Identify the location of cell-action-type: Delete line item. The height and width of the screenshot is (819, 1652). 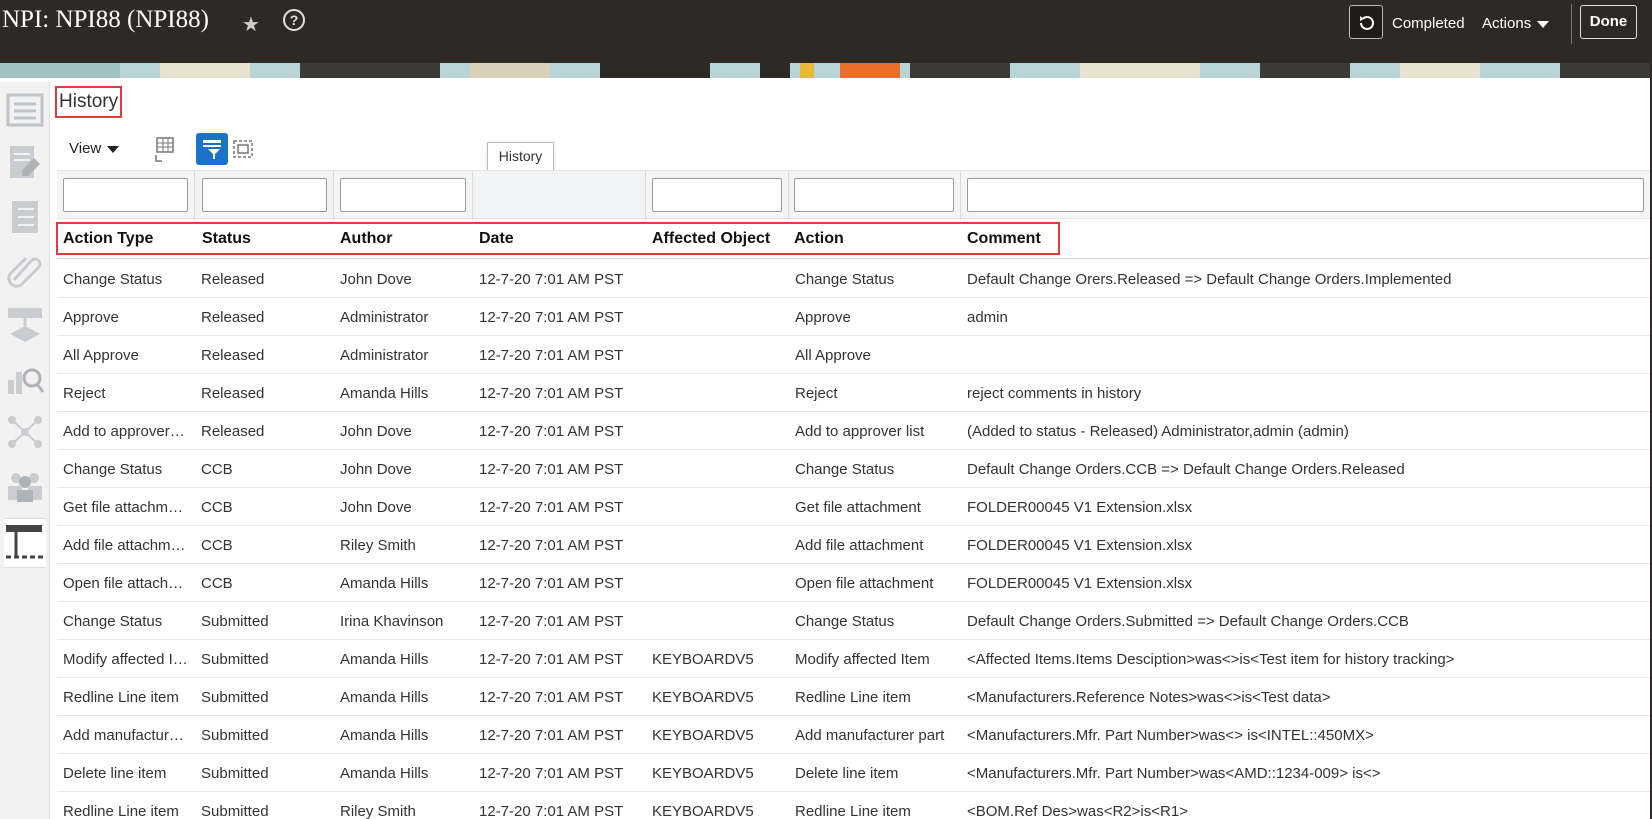
(115, 773).